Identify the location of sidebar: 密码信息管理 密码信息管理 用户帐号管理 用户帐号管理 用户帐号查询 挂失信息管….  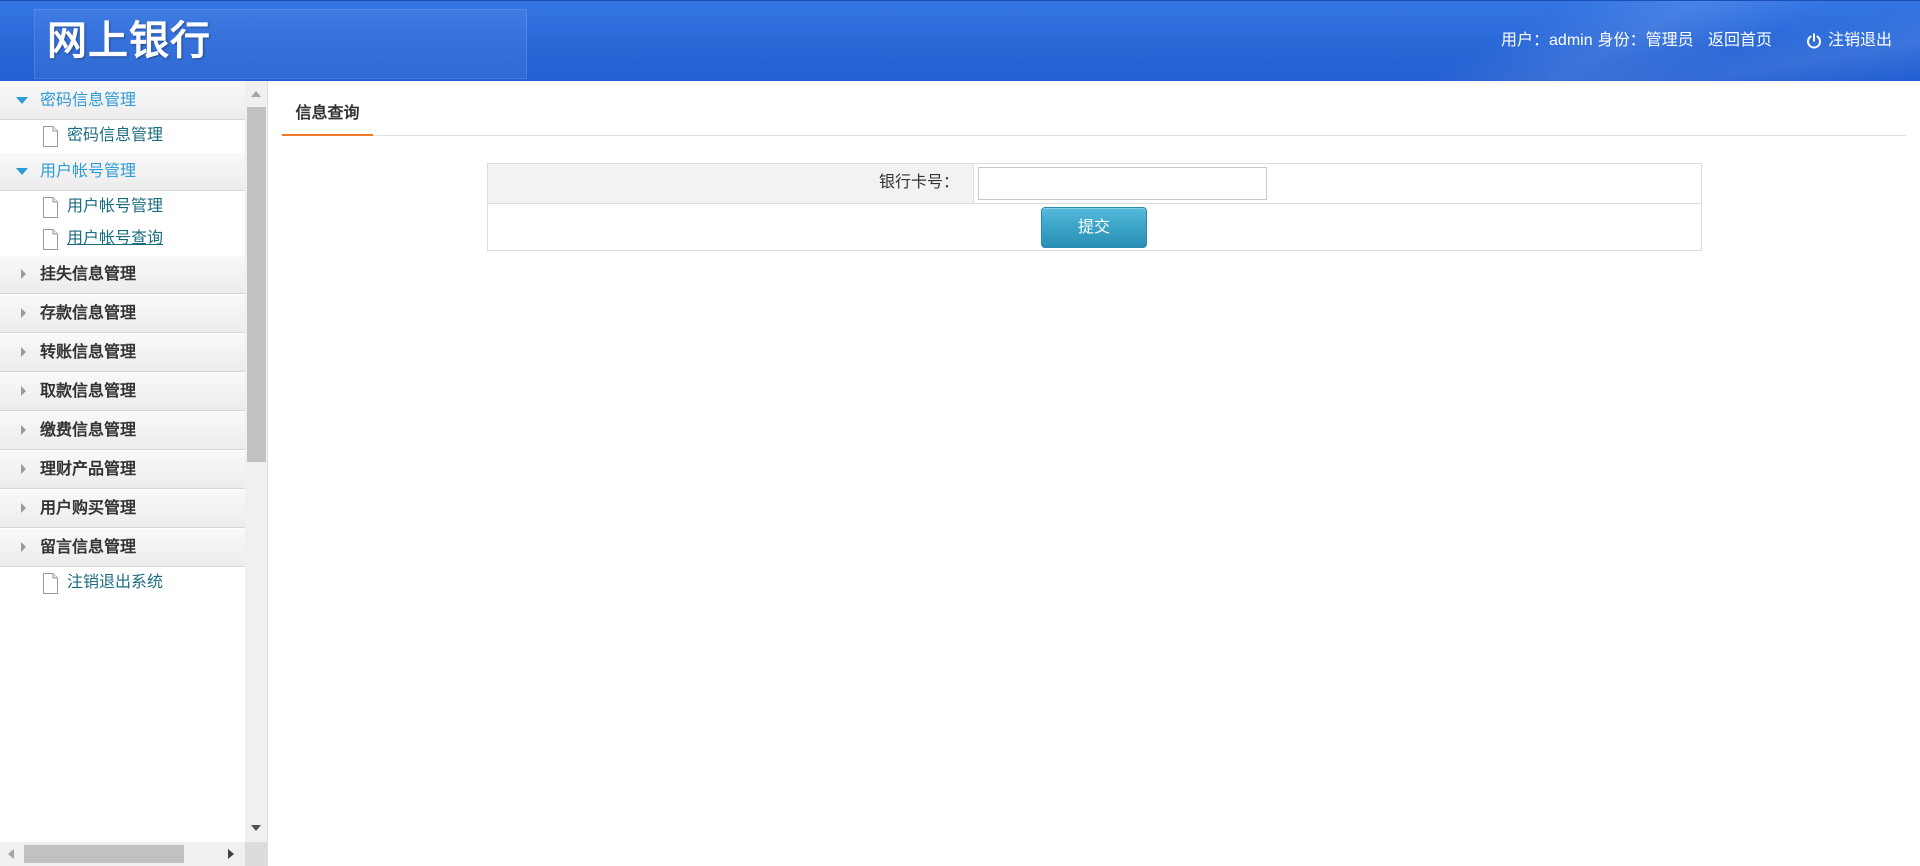
(122, 461).